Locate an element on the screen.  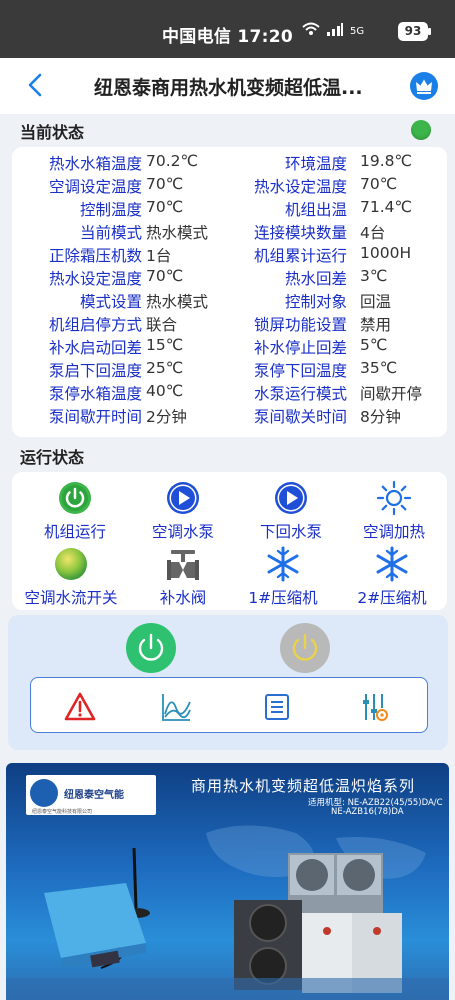
signal-icon is located at coordinates (335, 31).